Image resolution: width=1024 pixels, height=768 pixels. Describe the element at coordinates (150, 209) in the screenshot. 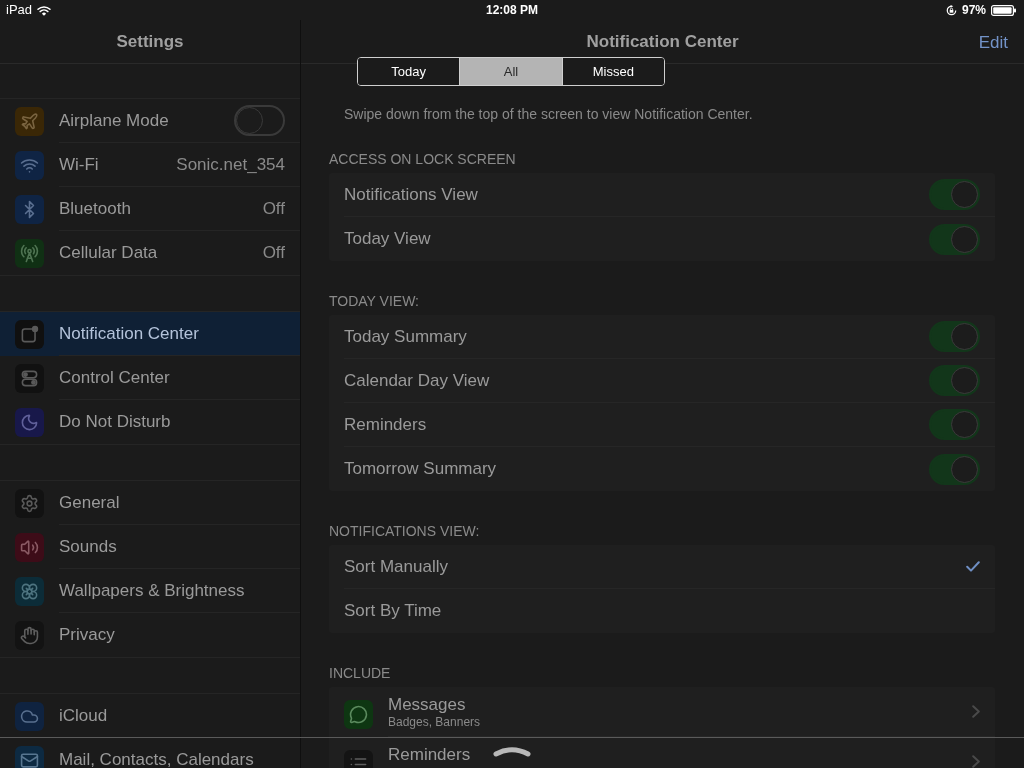

I see `sidebar-item: Bluetooth Off` at that location.